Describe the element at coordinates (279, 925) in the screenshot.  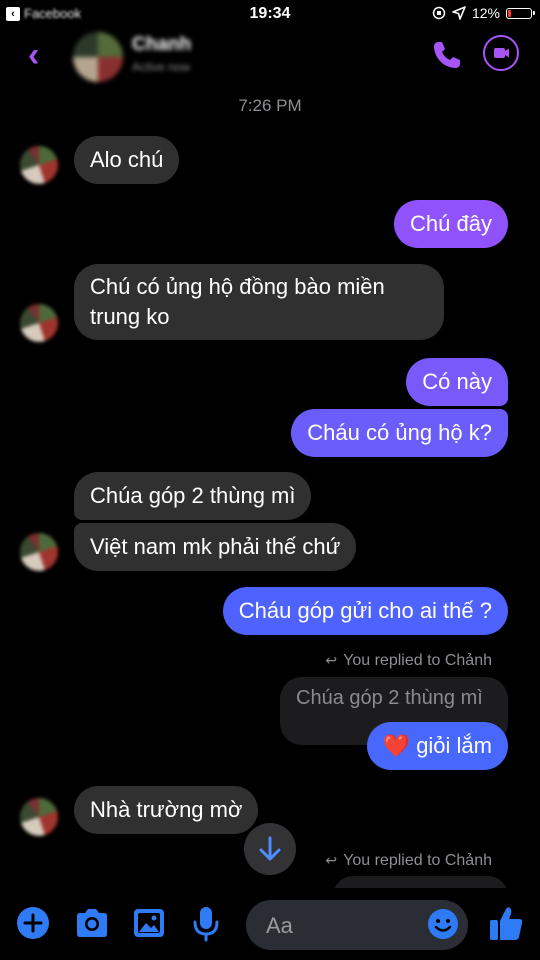
I see `message-input-placeholder: Aa` at that location.